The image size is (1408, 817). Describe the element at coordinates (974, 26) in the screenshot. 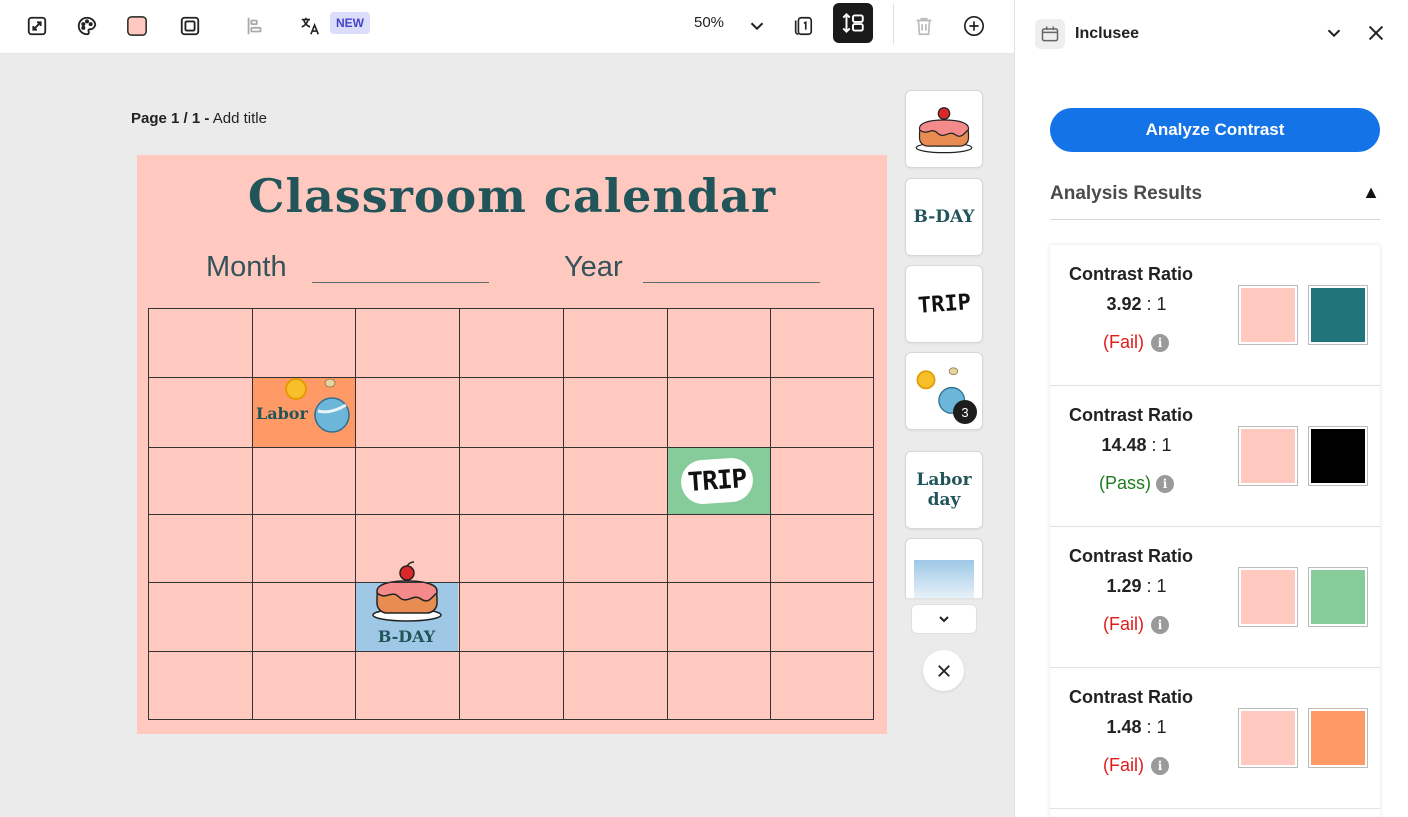

I see `add-icon` at that location.